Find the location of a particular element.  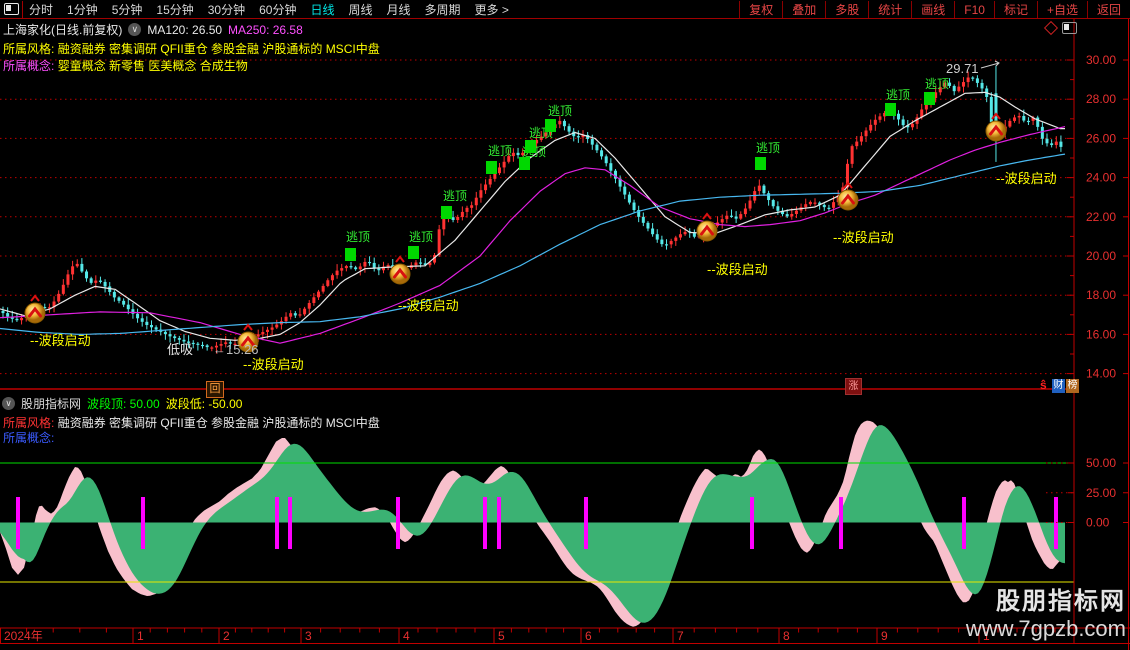

period-tab-15分钟: 15分钟 is located at coordinates (174, 9).